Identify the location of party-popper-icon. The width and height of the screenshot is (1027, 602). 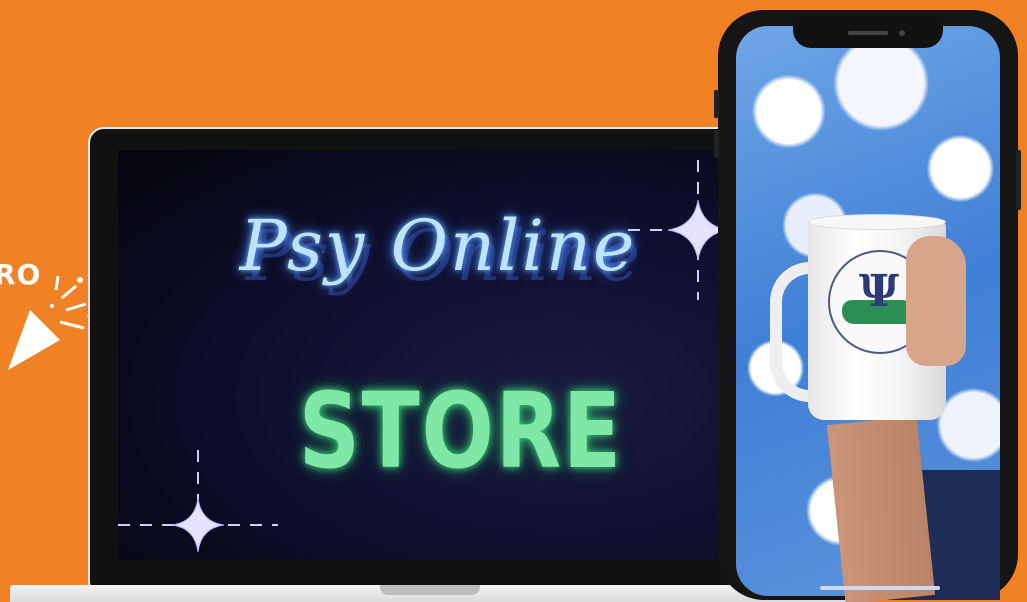
(50, 322).